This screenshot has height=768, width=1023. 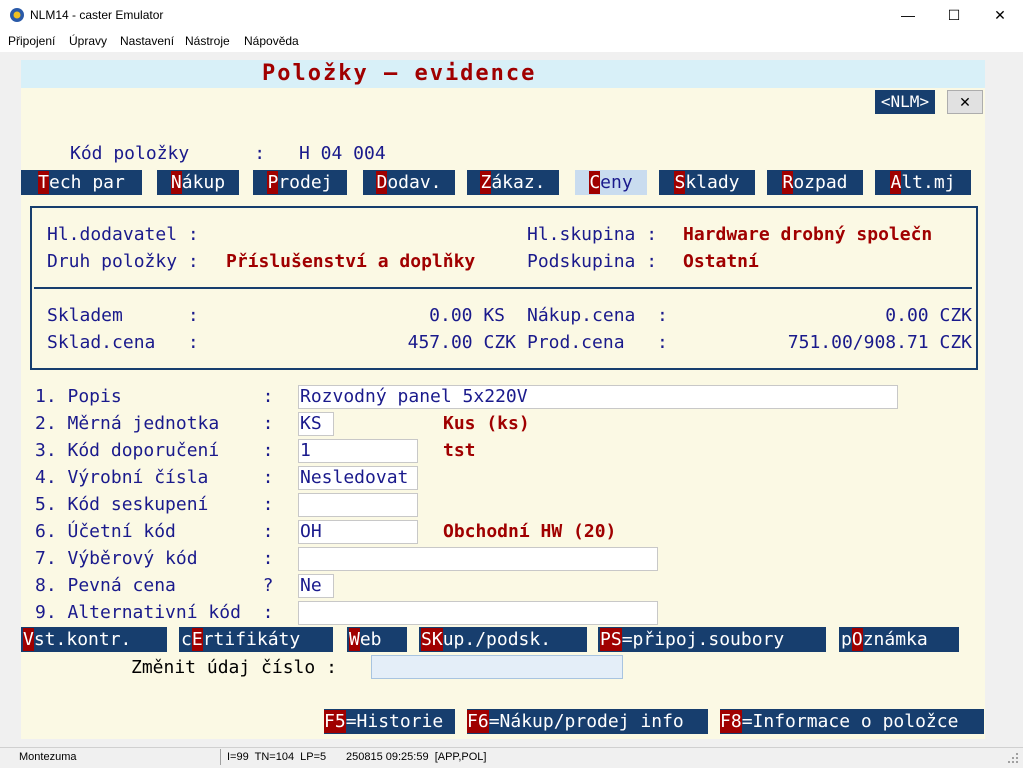 I want to click on maximize-button: ☐, so click(x=954, y=15).